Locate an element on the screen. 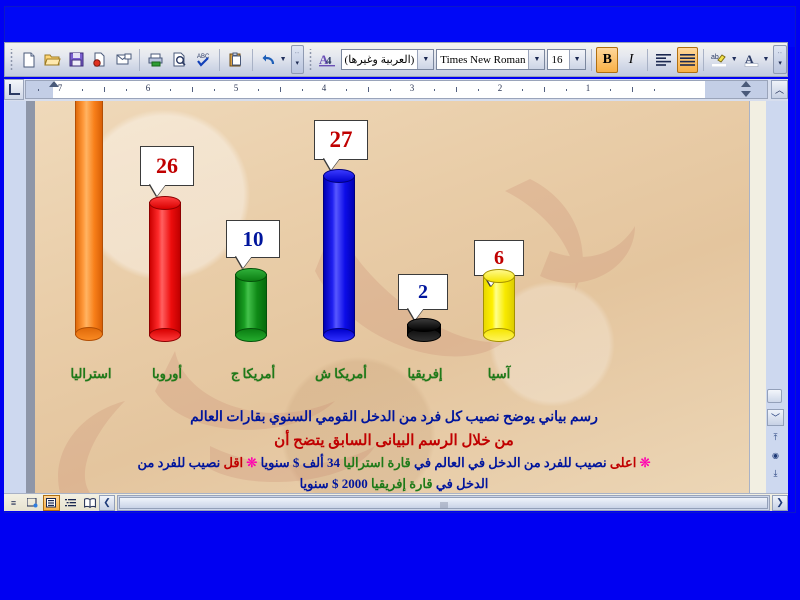 The image size is (800, 600). ruler-number: 2 is located at coordinates (500, 88).